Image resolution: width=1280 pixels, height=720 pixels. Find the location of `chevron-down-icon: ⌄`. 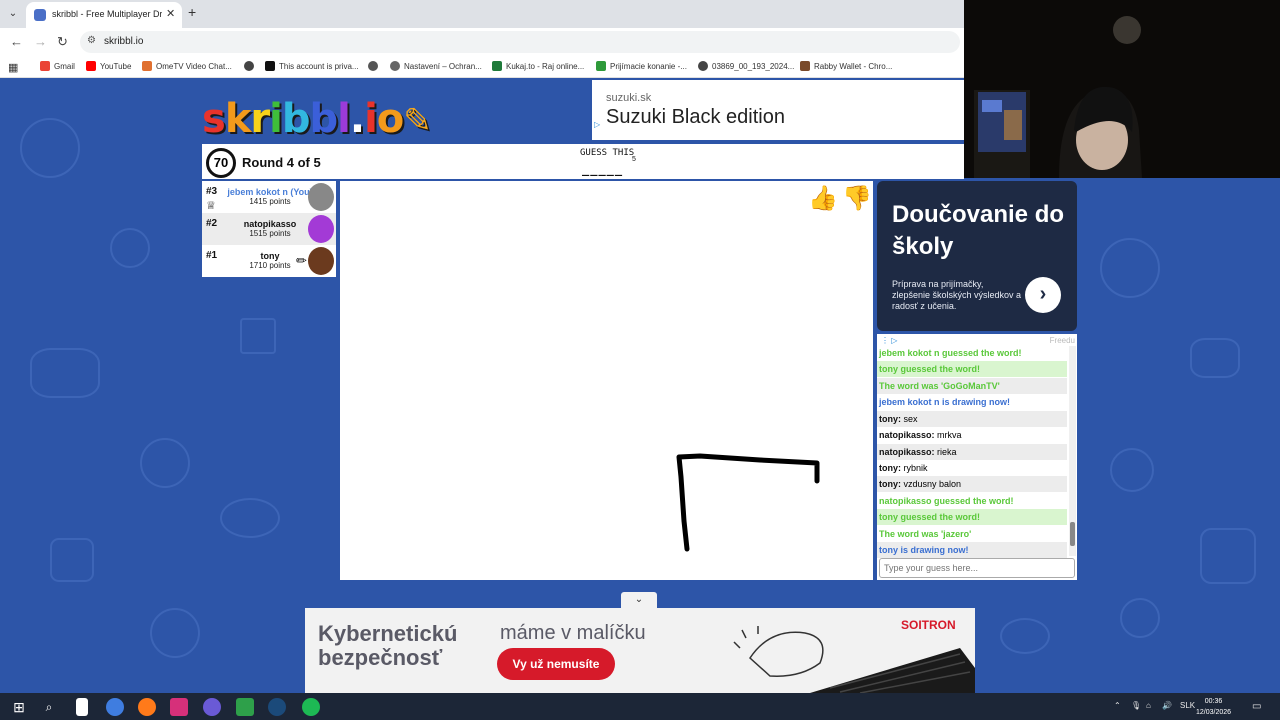

chevron-down-icon: ⌄ is located at coordinates (639, 600).